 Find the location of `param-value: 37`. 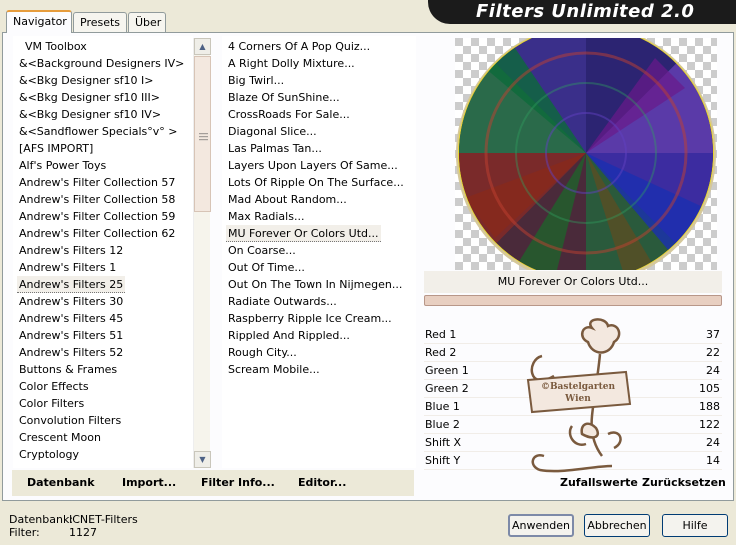

param-value: 37 is located at coordinates (713, 334).